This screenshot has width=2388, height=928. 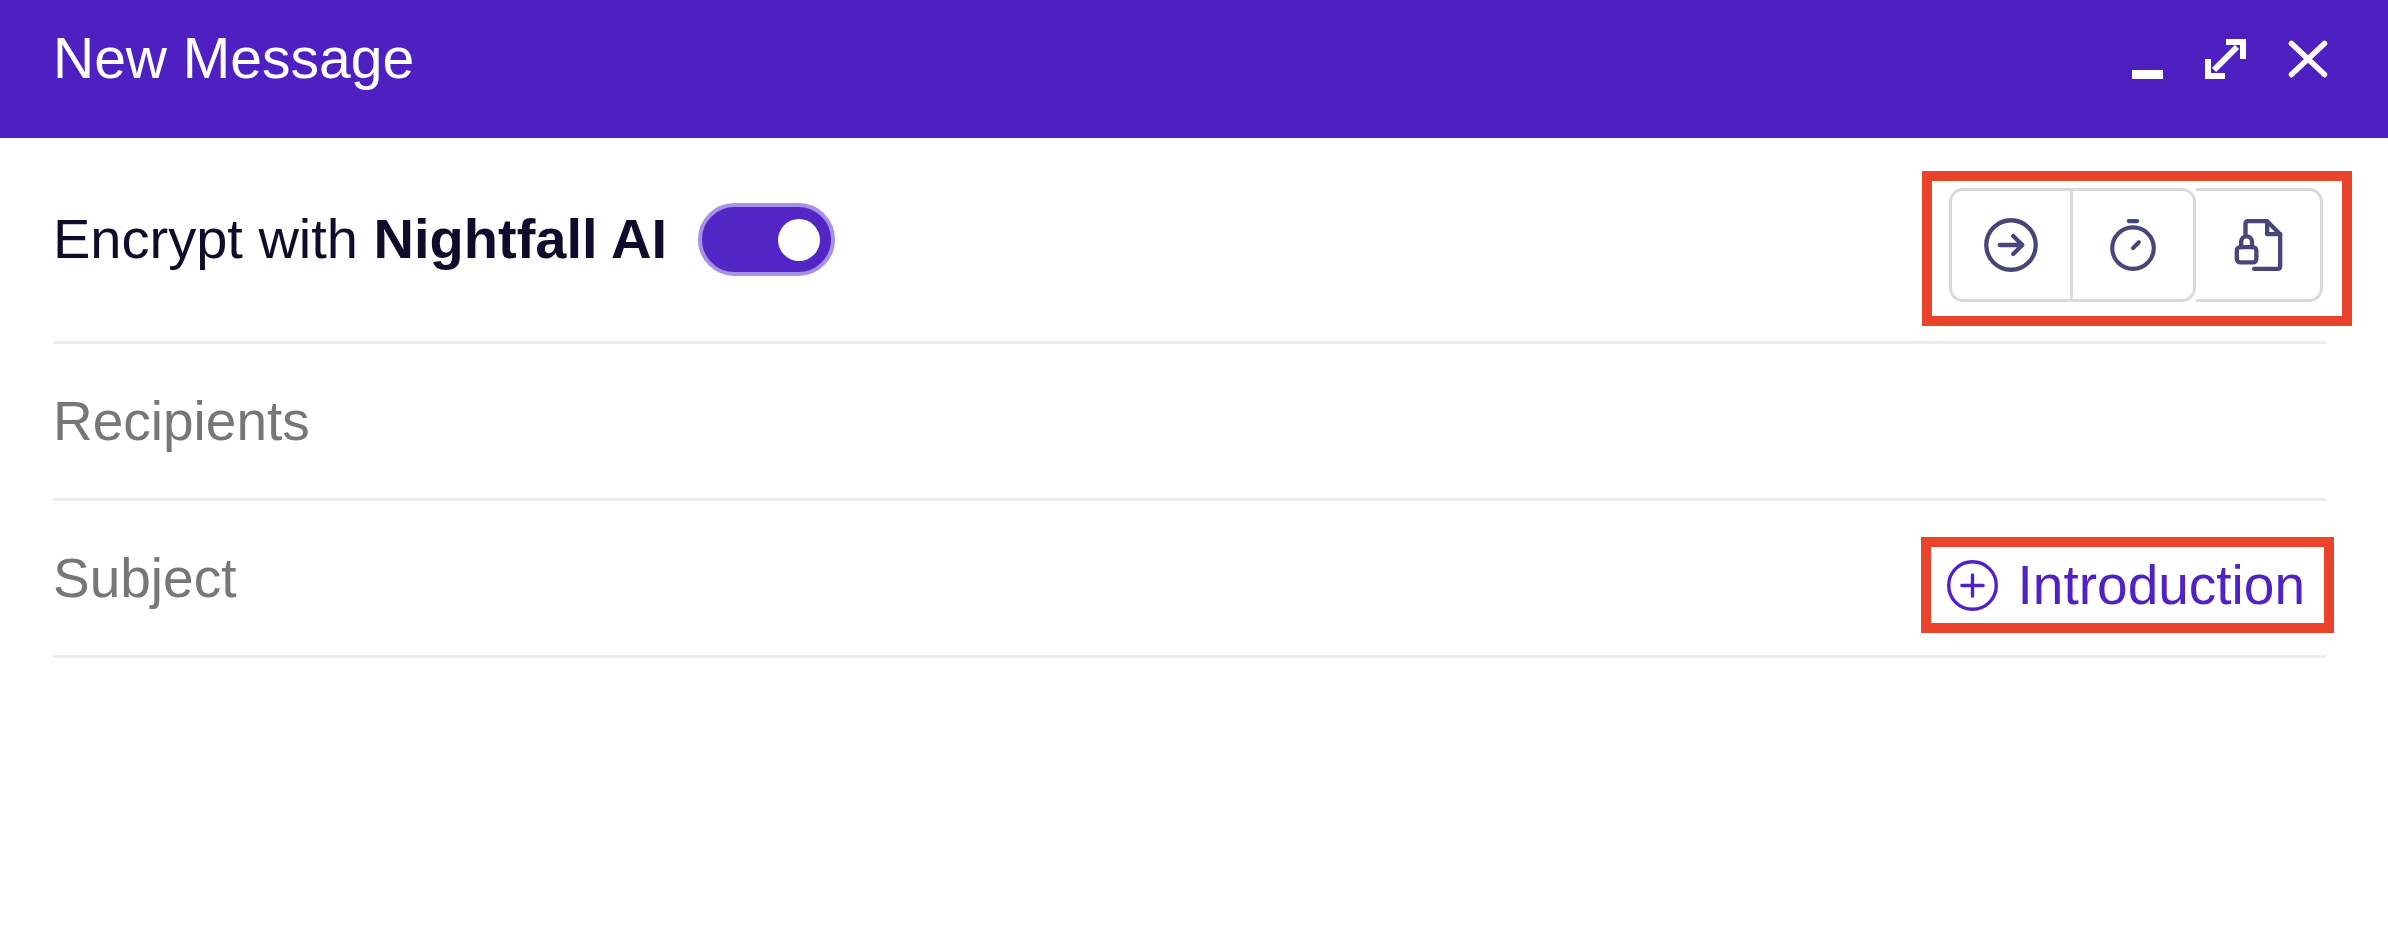 I want to click on expand-arrows-icon, so click(x=2225, y=59).